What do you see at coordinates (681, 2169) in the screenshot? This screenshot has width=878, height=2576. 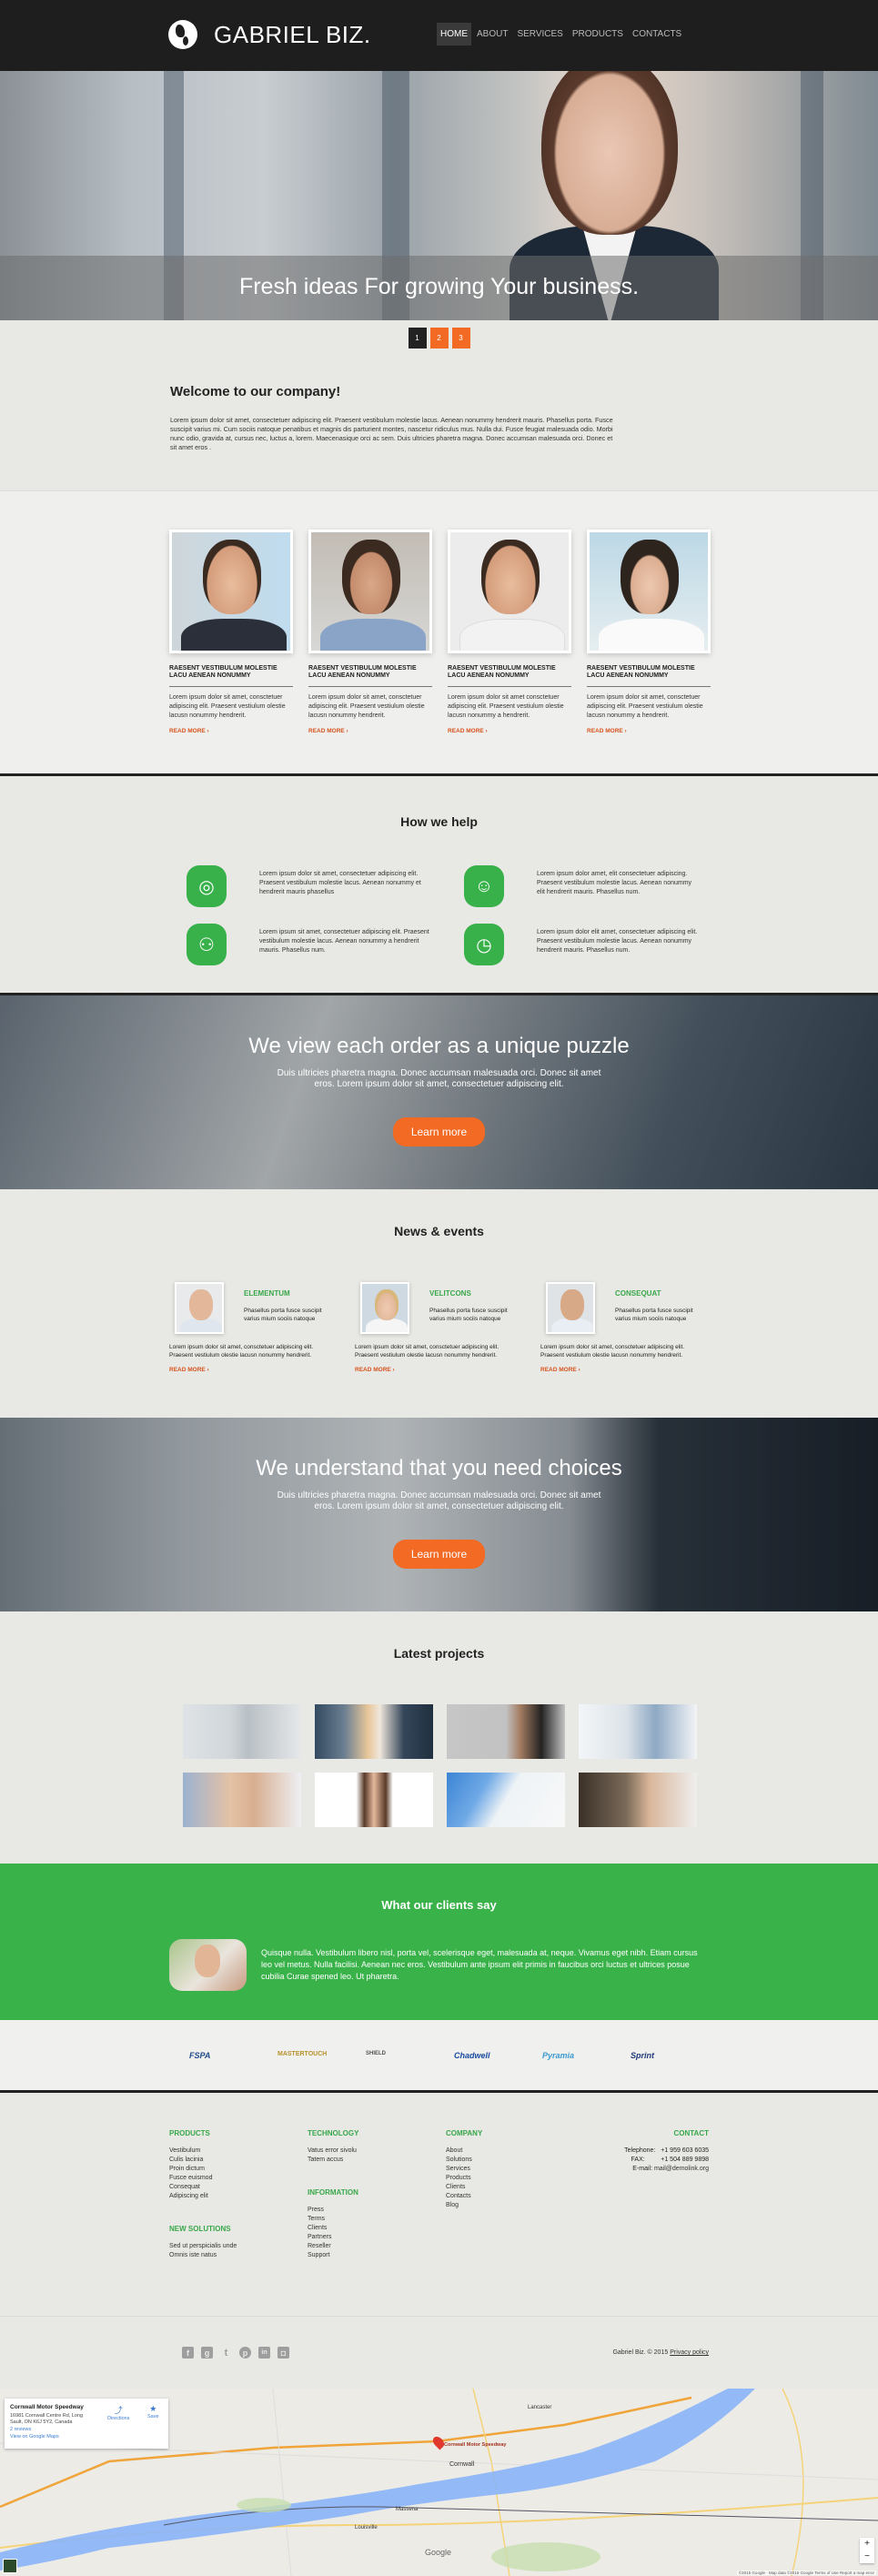 I see `email-link: mail@demolink.org` at bounding box center [681, 2169].